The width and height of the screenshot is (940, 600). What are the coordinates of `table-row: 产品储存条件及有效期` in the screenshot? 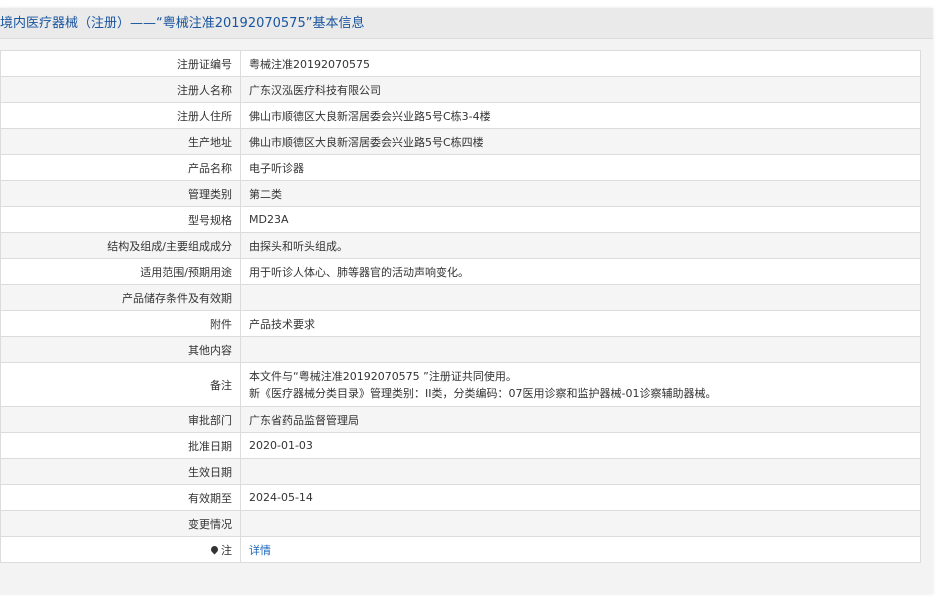 It's located at (460, 297).